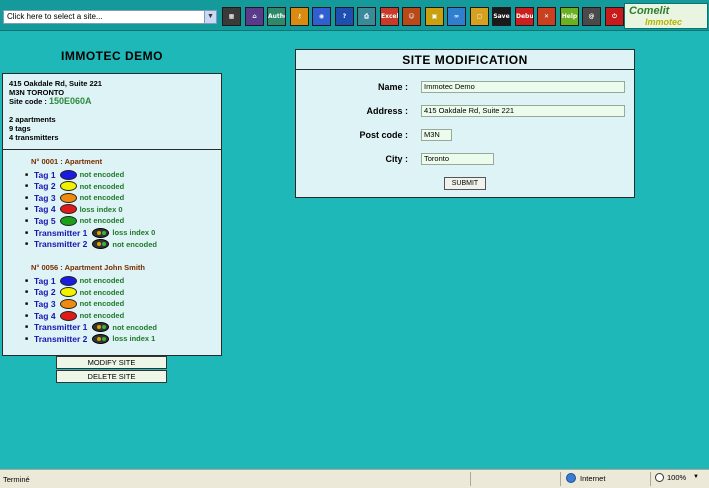  What do you see at coordinates (670, 477) in the screenshot?
I see `zoom-control: 100%` at bounding box center [670, 477].